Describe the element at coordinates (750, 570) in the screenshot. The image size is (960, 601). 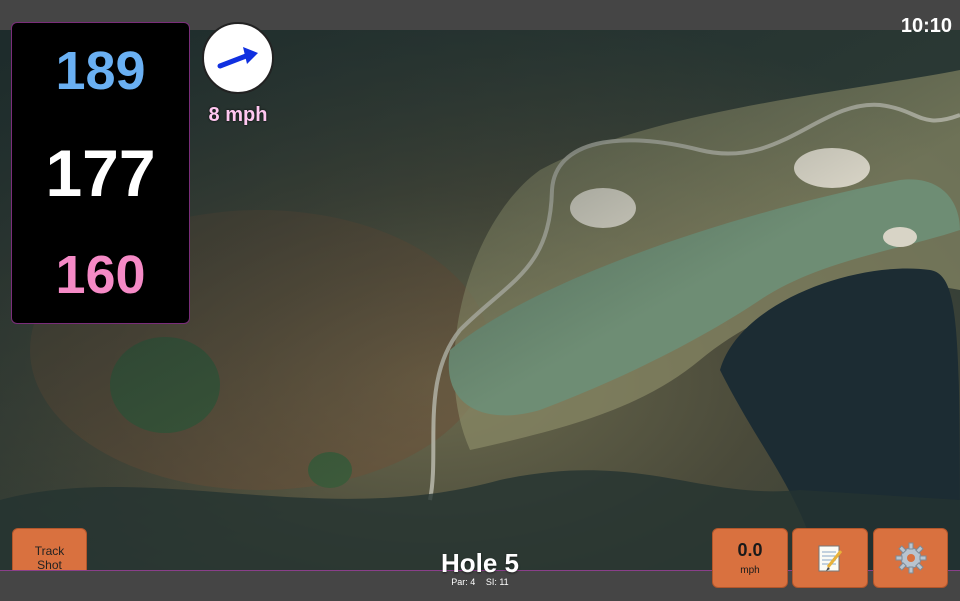
I see `speed-unit: mph` at that location.